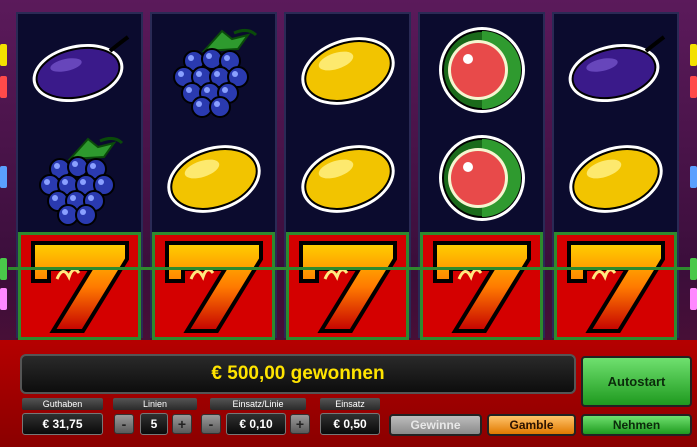 The height and width of the screenshot is (447, 697). I want to click on einsatz-linie-plus-button: +, so click(300, 424).